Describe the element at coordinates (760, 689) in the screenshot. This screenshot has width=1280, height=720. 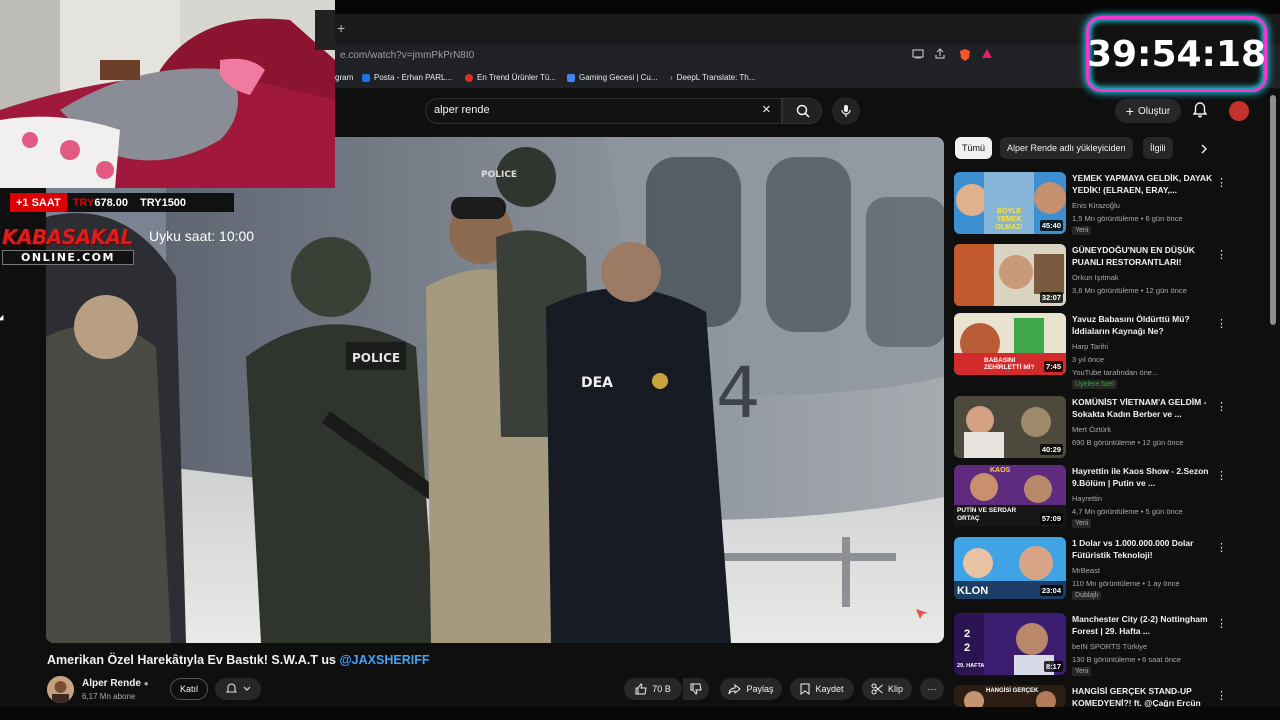
I see `share-label: Paylaş` at that location.